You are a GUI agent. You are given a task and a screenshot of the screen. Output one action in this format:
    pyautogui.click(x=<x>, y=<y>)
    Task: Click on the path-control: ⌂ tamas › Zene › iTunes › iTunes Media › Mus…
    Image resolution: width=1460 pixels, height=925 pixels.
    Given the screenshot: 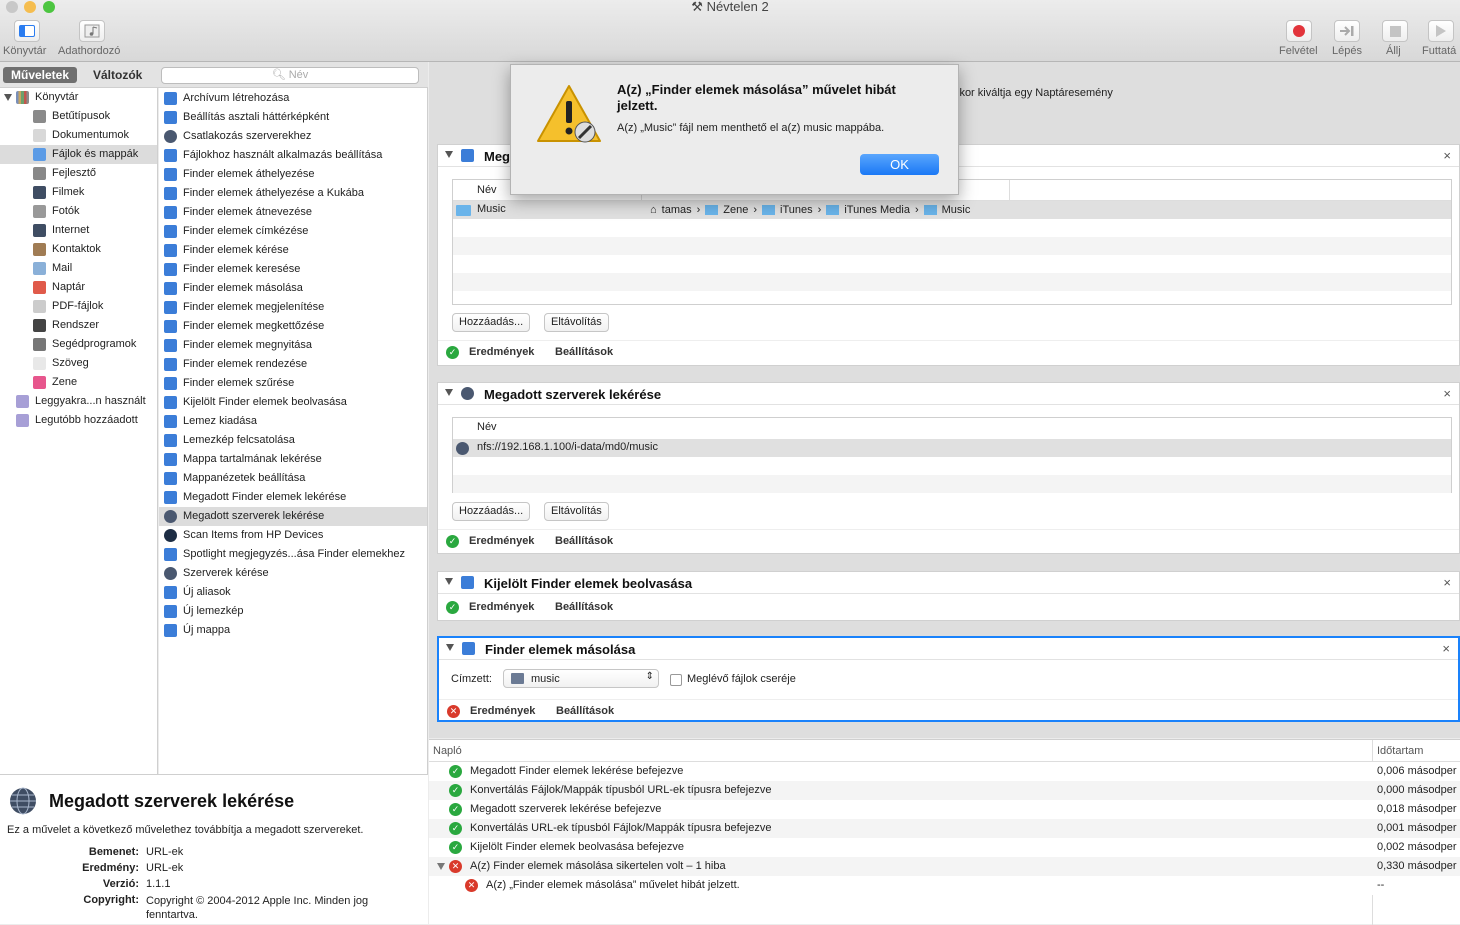 What is the action you would take?
    pyautogui.click(x=810, y=210)
    